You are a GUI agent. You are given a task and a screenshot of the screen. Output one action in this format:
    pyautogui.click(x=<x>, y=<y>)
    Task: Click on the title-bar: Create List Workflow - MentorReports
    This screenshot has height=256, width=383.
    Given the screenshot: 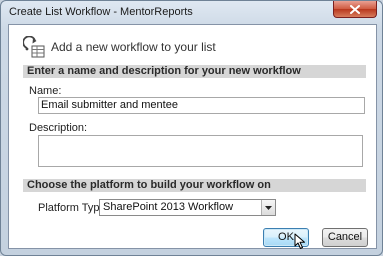 What is the action you would take?
    pyautogui.click(x=191, y=11)
    